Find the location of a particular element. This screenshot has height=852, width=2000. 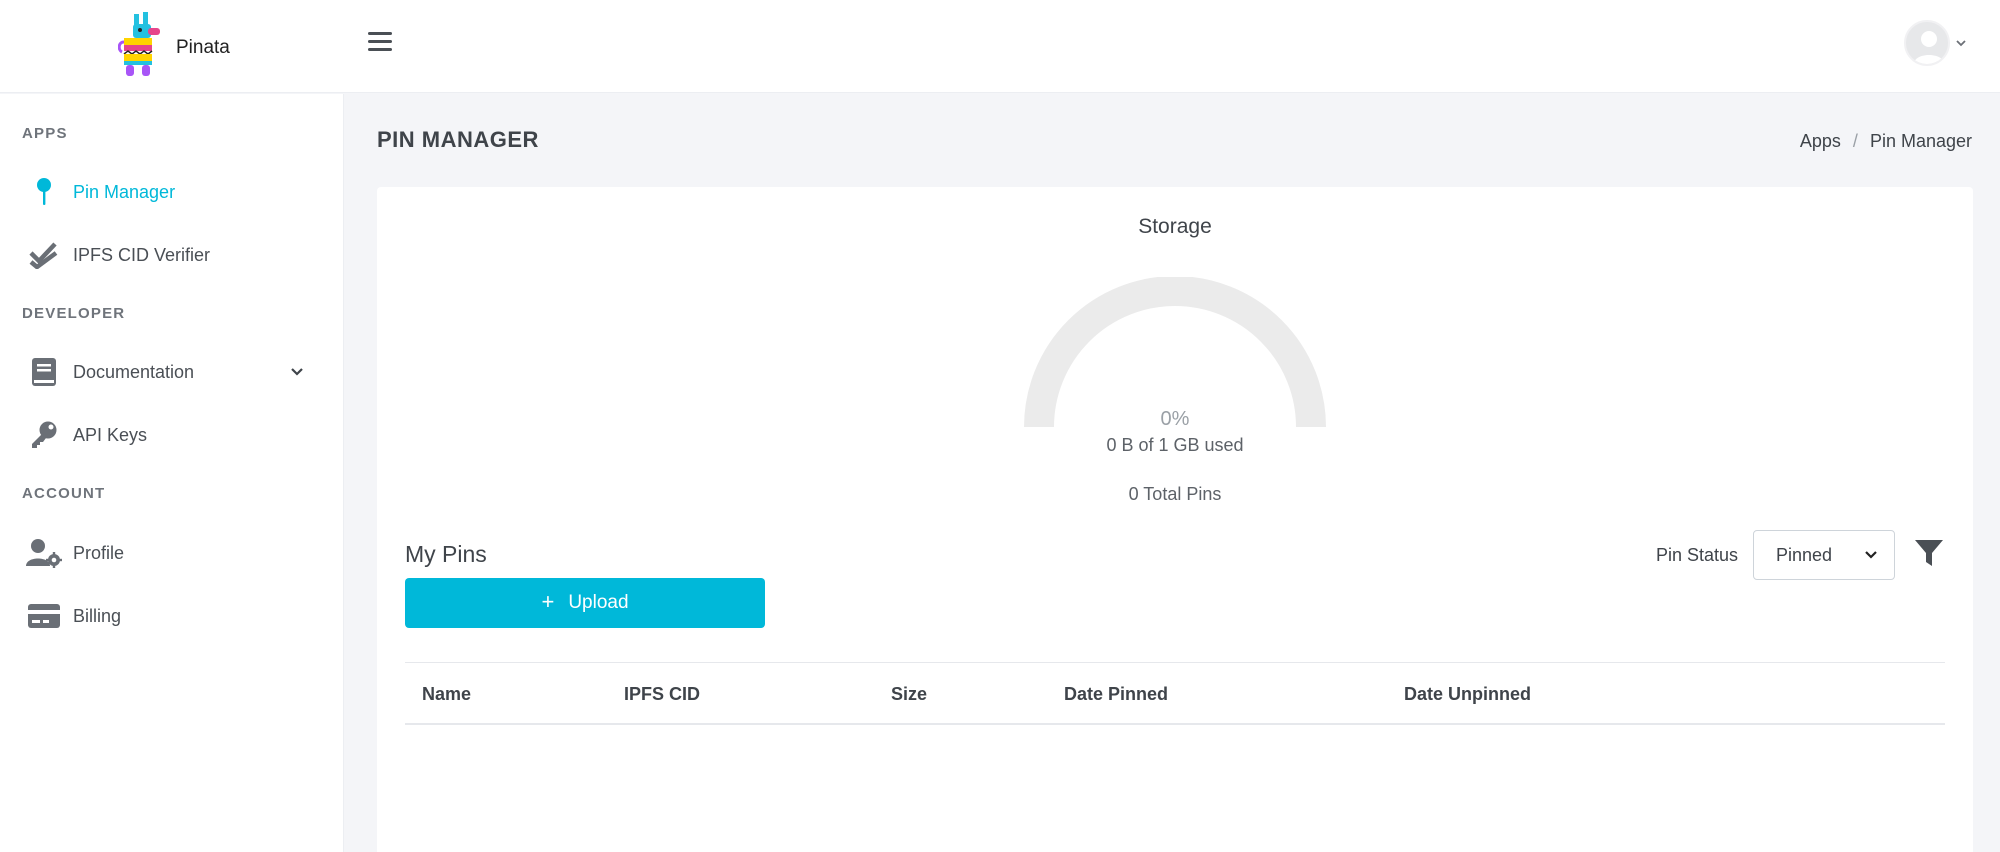

sidebar-item-label: Billing is located at coordinates (97, 615).